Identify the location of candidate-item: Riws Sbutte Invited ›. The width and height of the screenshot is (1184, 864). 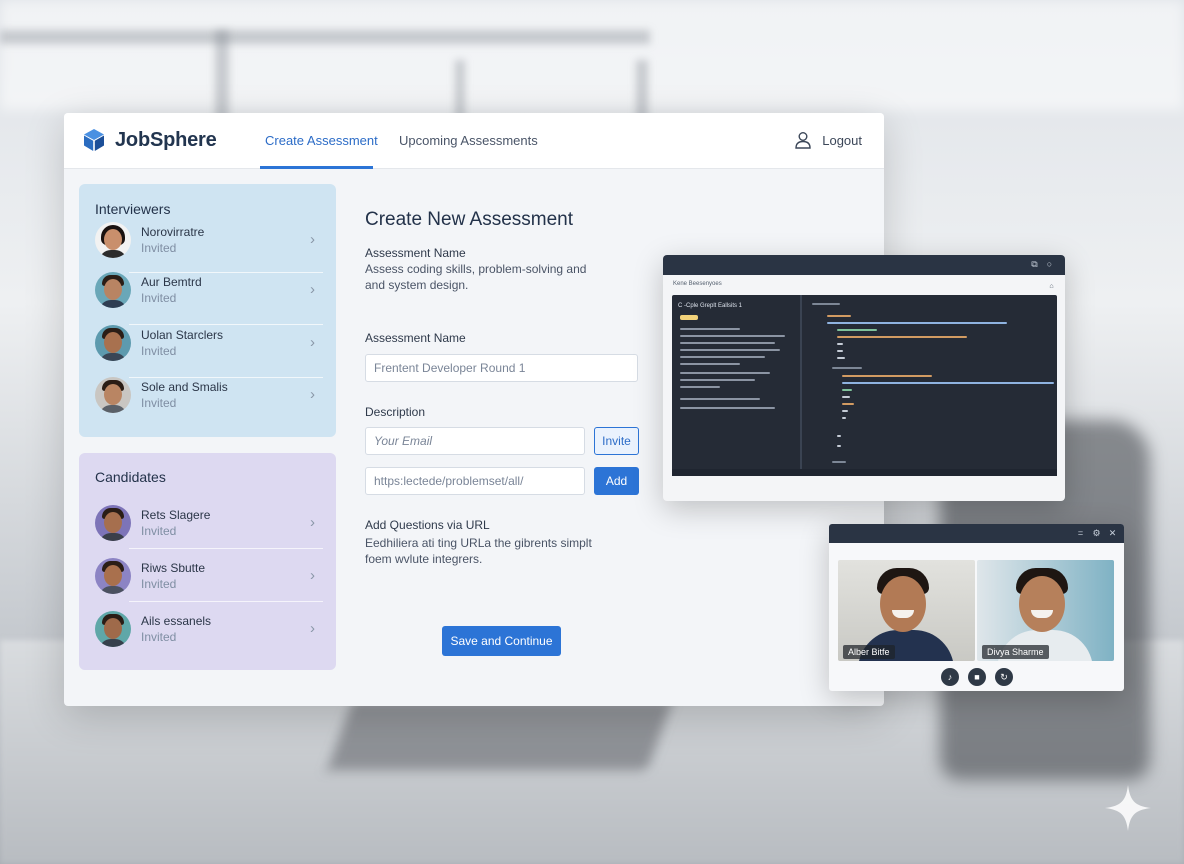
(209, 576).